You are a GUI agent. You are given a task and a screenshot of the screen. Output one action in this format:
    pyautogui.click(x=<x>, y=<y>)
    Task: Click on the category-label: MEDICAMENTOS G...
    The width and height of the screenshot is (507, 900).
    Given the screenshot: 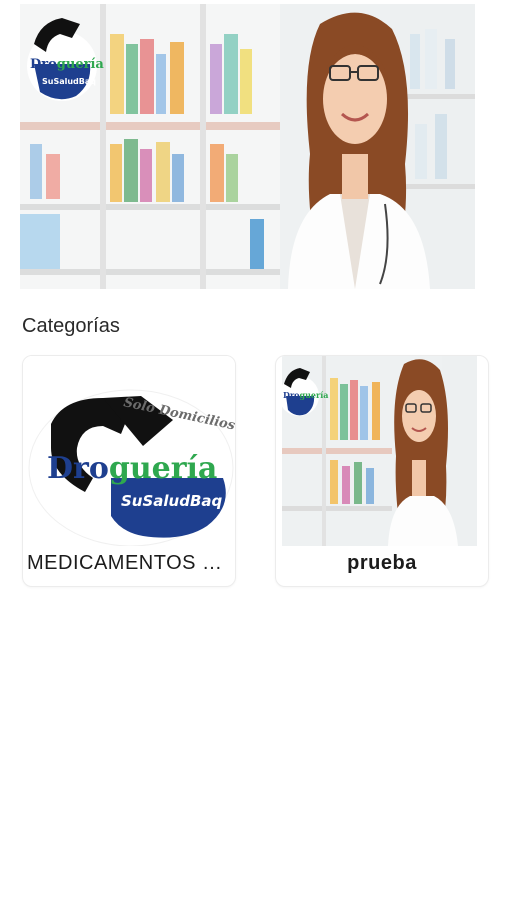 What is the action you would take?
    pyautogui.click(x=131, y=563)
    